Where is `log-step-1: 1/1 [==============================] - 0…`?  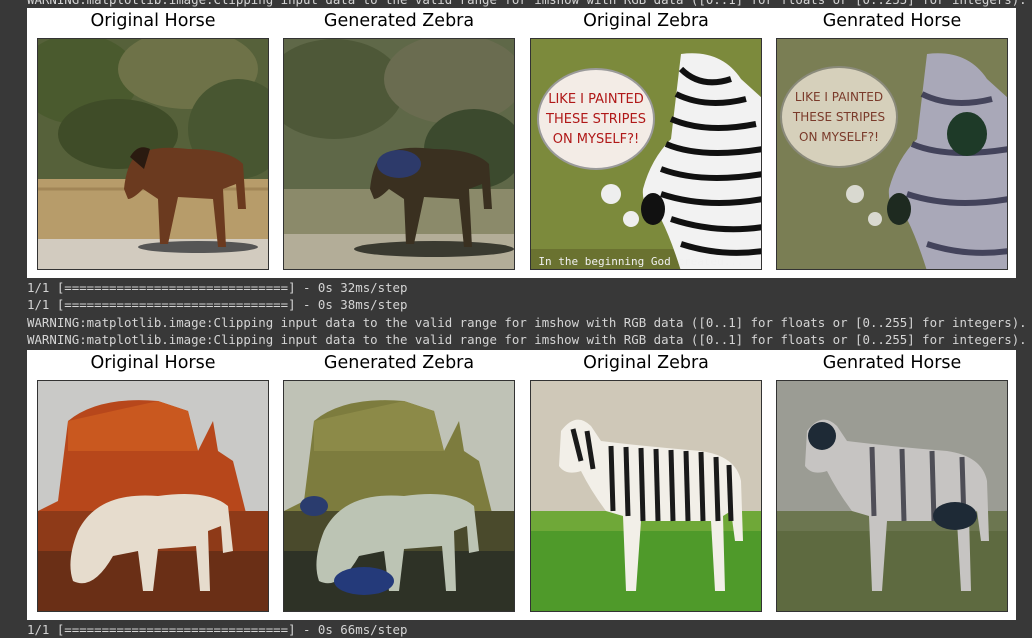
log-step-1: 1/1 [==============================] - 0… is located at coordinates (217, 287).